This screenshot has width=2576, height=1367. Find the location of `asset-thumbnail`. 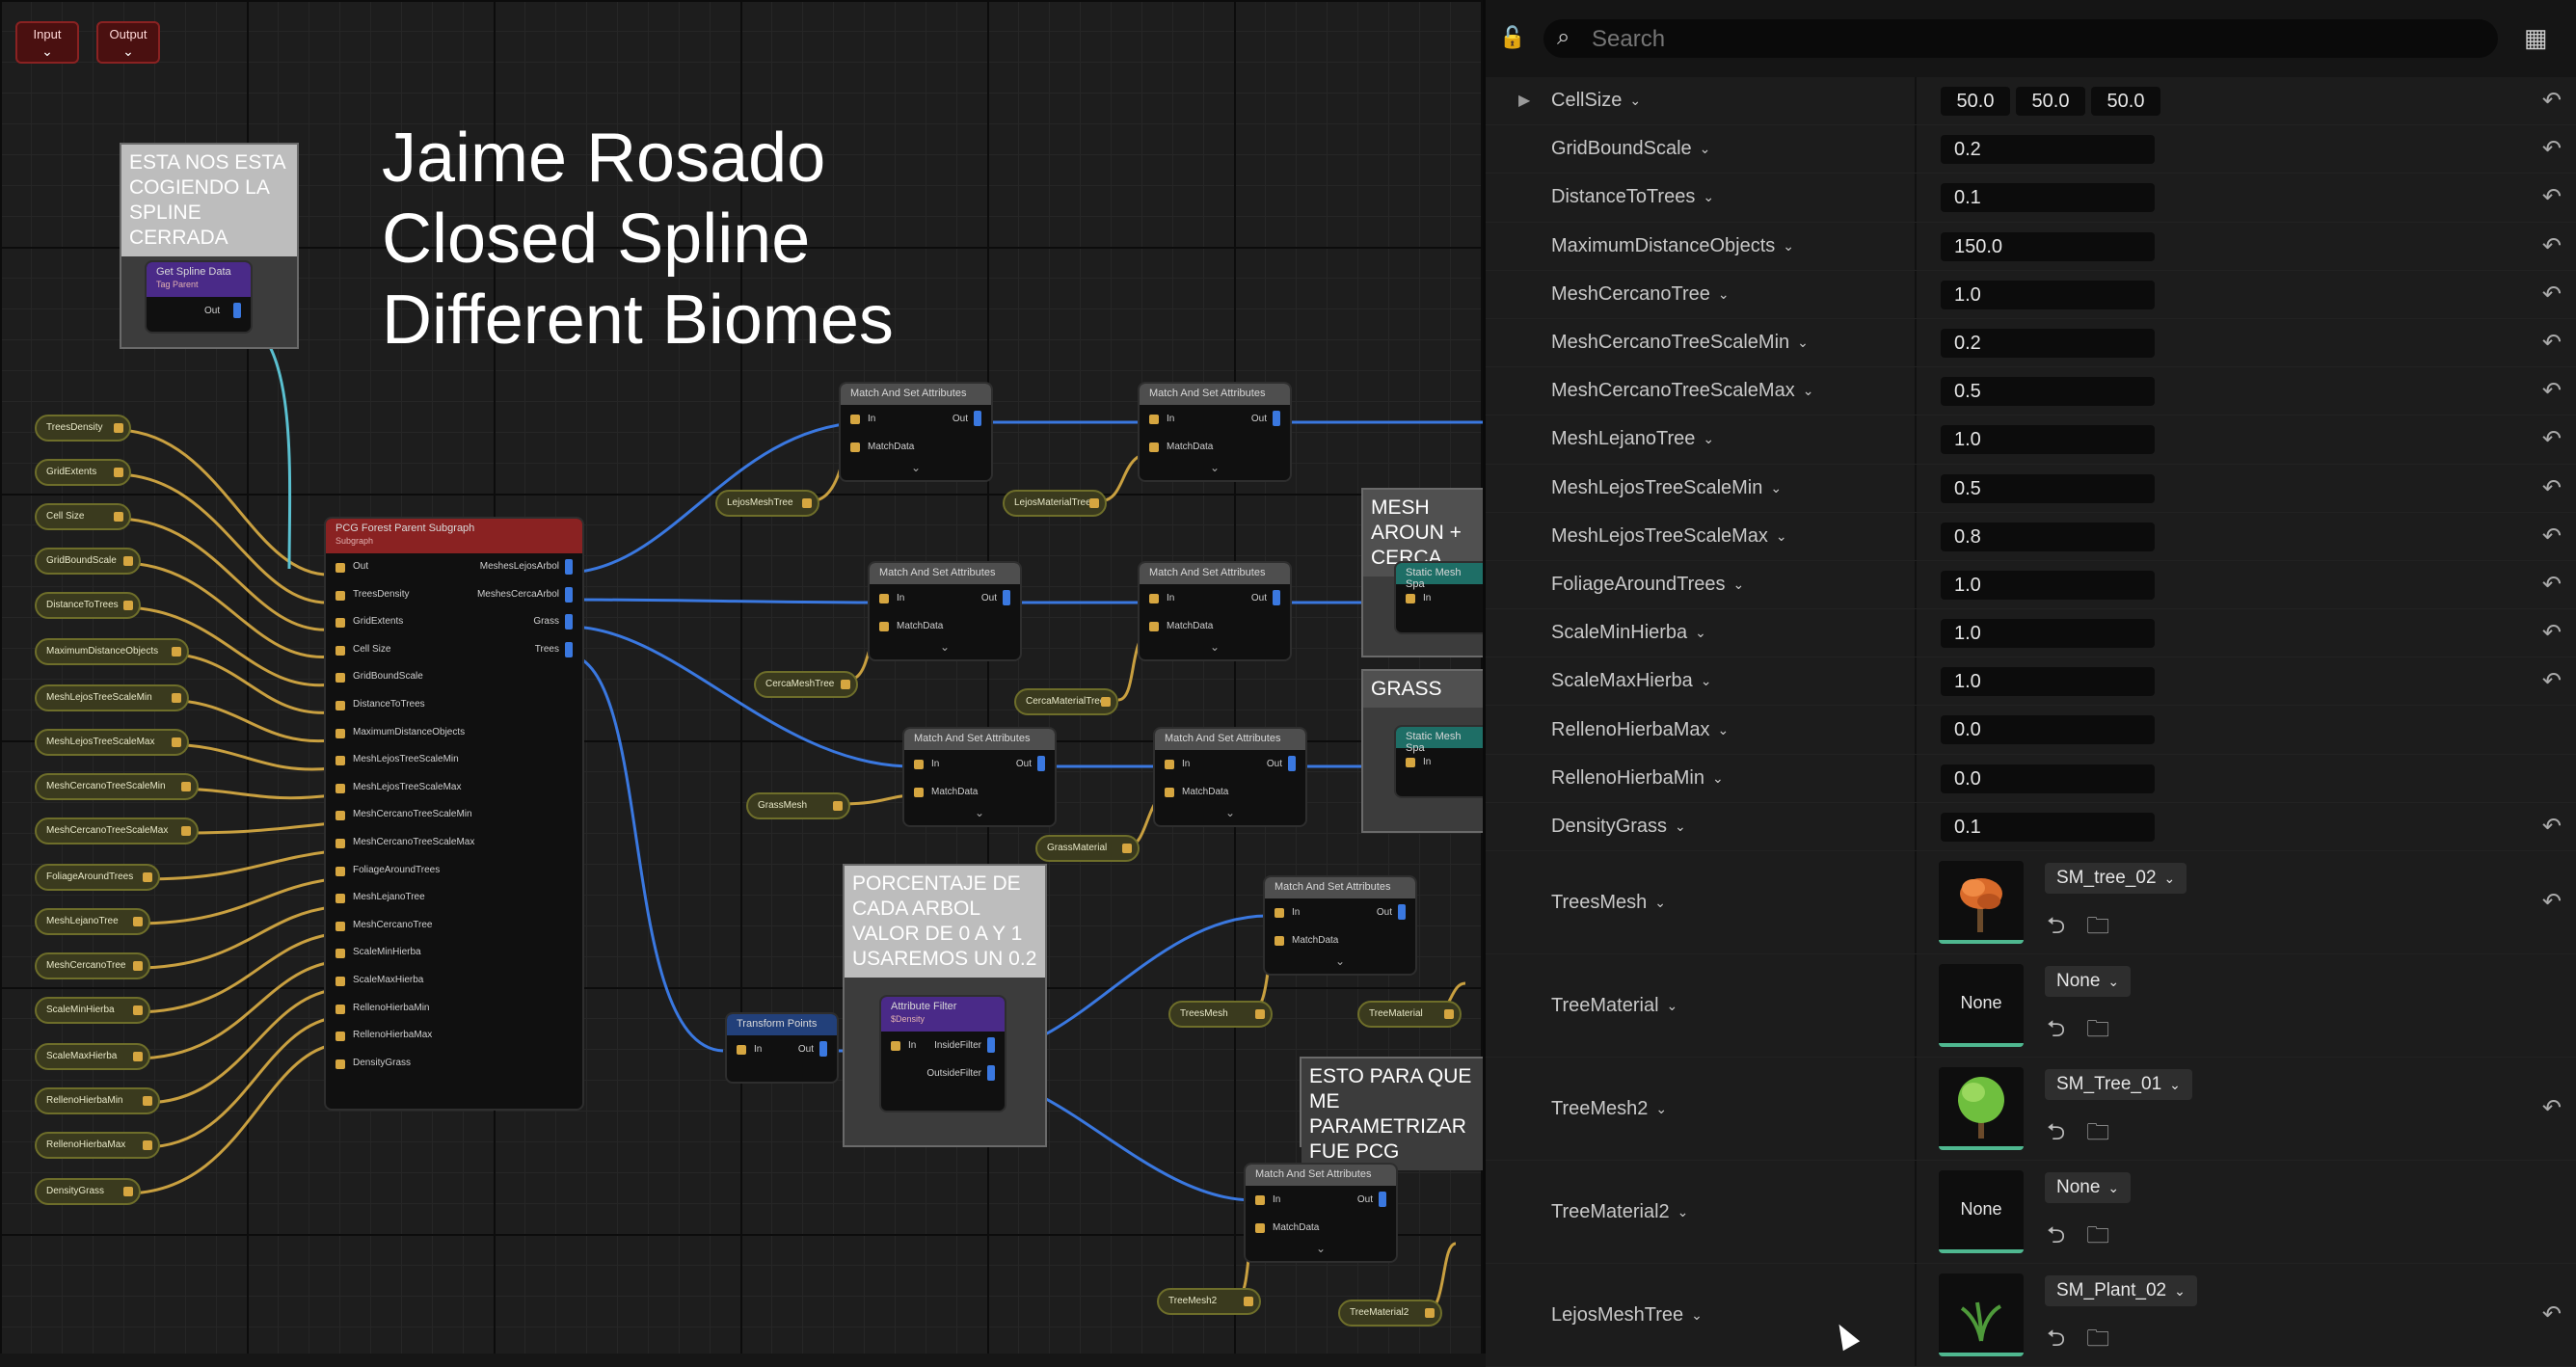

asset-thumbnail is located at coordinates (1982, 1108).